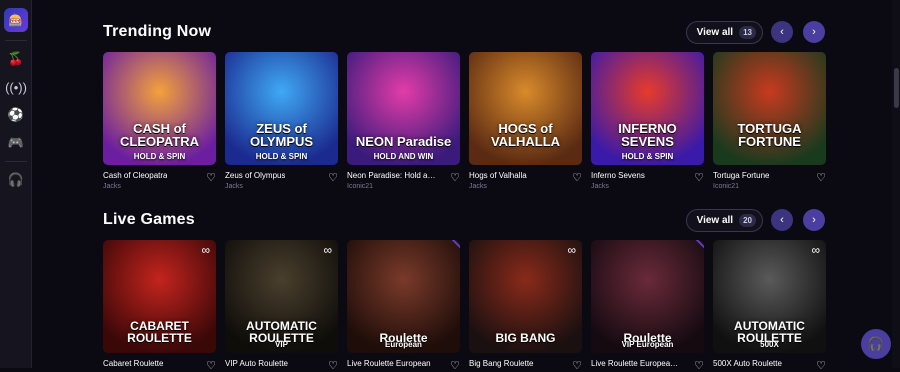 This screenshot has height=372, width=900. Describe the element at coordinates (16, 20) in the screenshot. I see `casino-logo-icon: 🎰` at that location.